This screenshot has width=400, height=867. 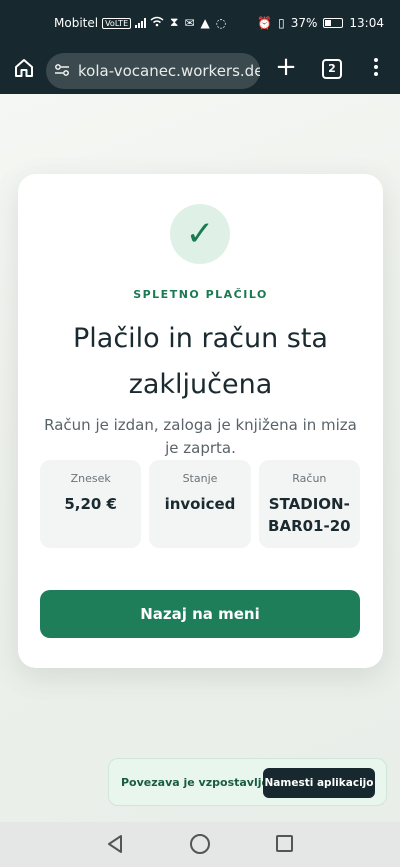 I want to click on battery-icon, so click(x=333, y=23).